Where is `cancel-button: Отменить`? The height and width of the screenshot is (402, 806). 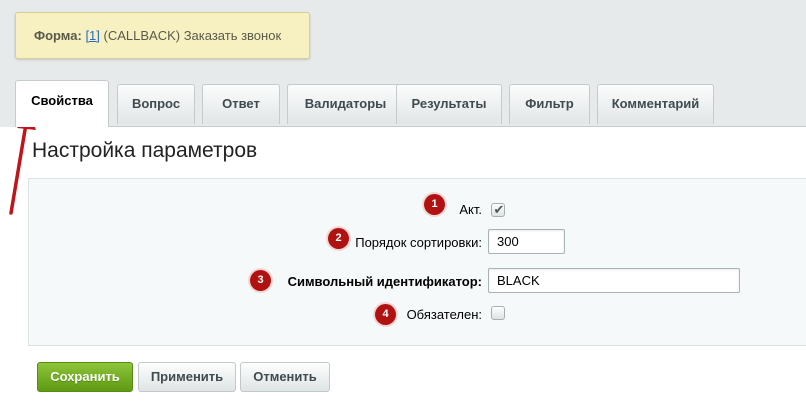 cancel-button: Отменить is located at coordinates (285, 377).